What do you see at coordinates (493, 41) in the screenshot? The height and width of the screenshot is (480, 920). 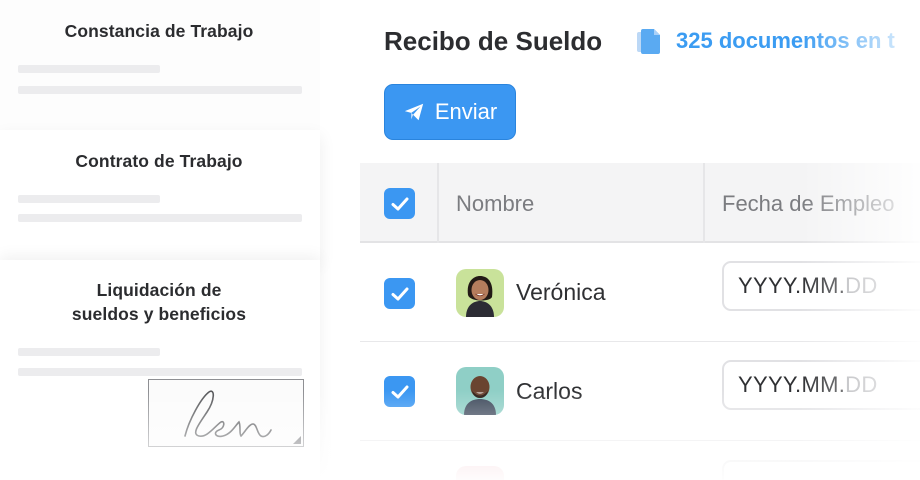 I see `page-title: Recibo de Sueldo` at bounding box center [493, 41].